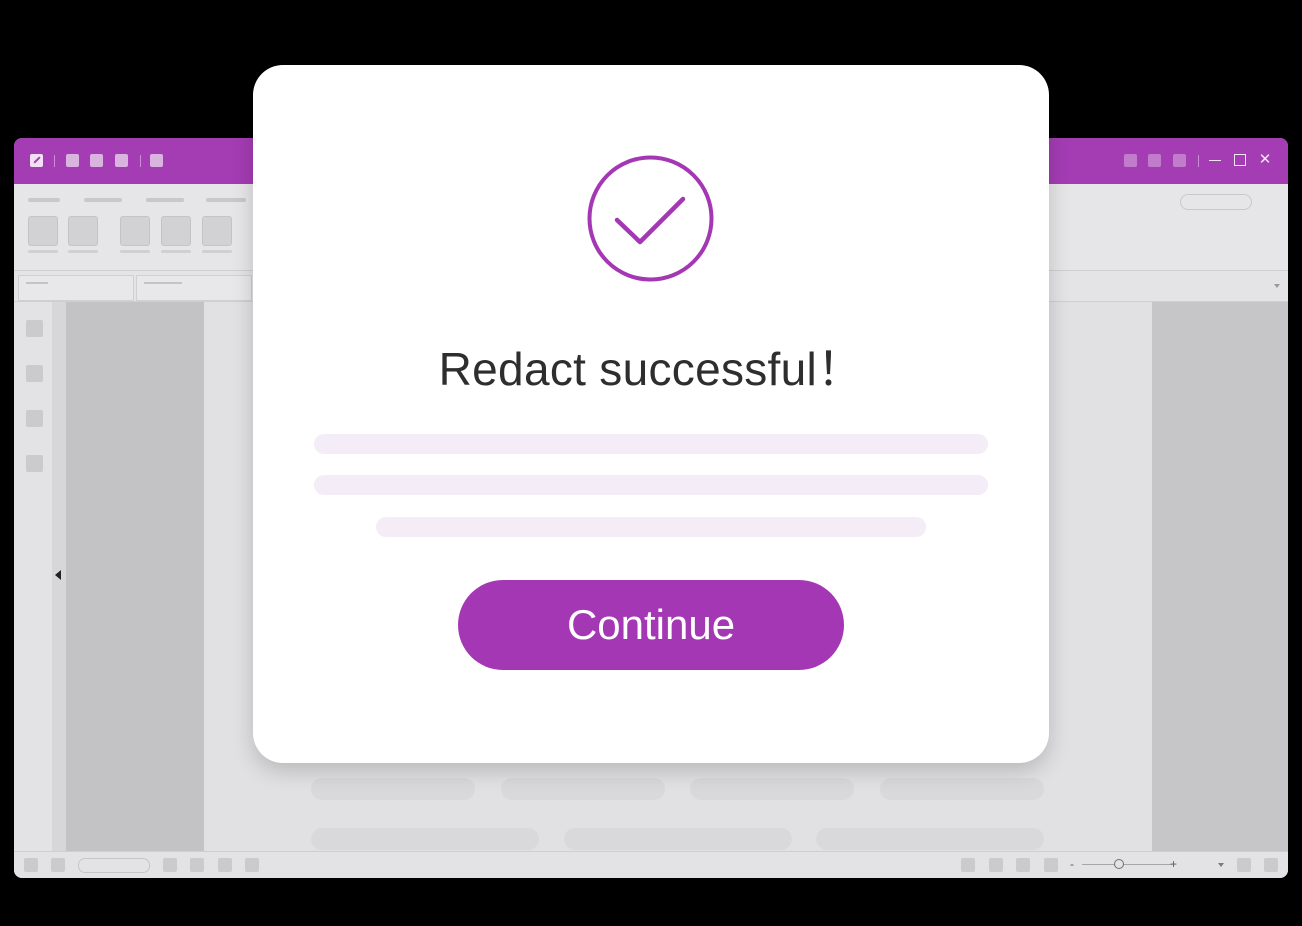  What do you see at coordinates (114, 865) in the screenshot?
I see `page-input` at bounding box center [114, 865].